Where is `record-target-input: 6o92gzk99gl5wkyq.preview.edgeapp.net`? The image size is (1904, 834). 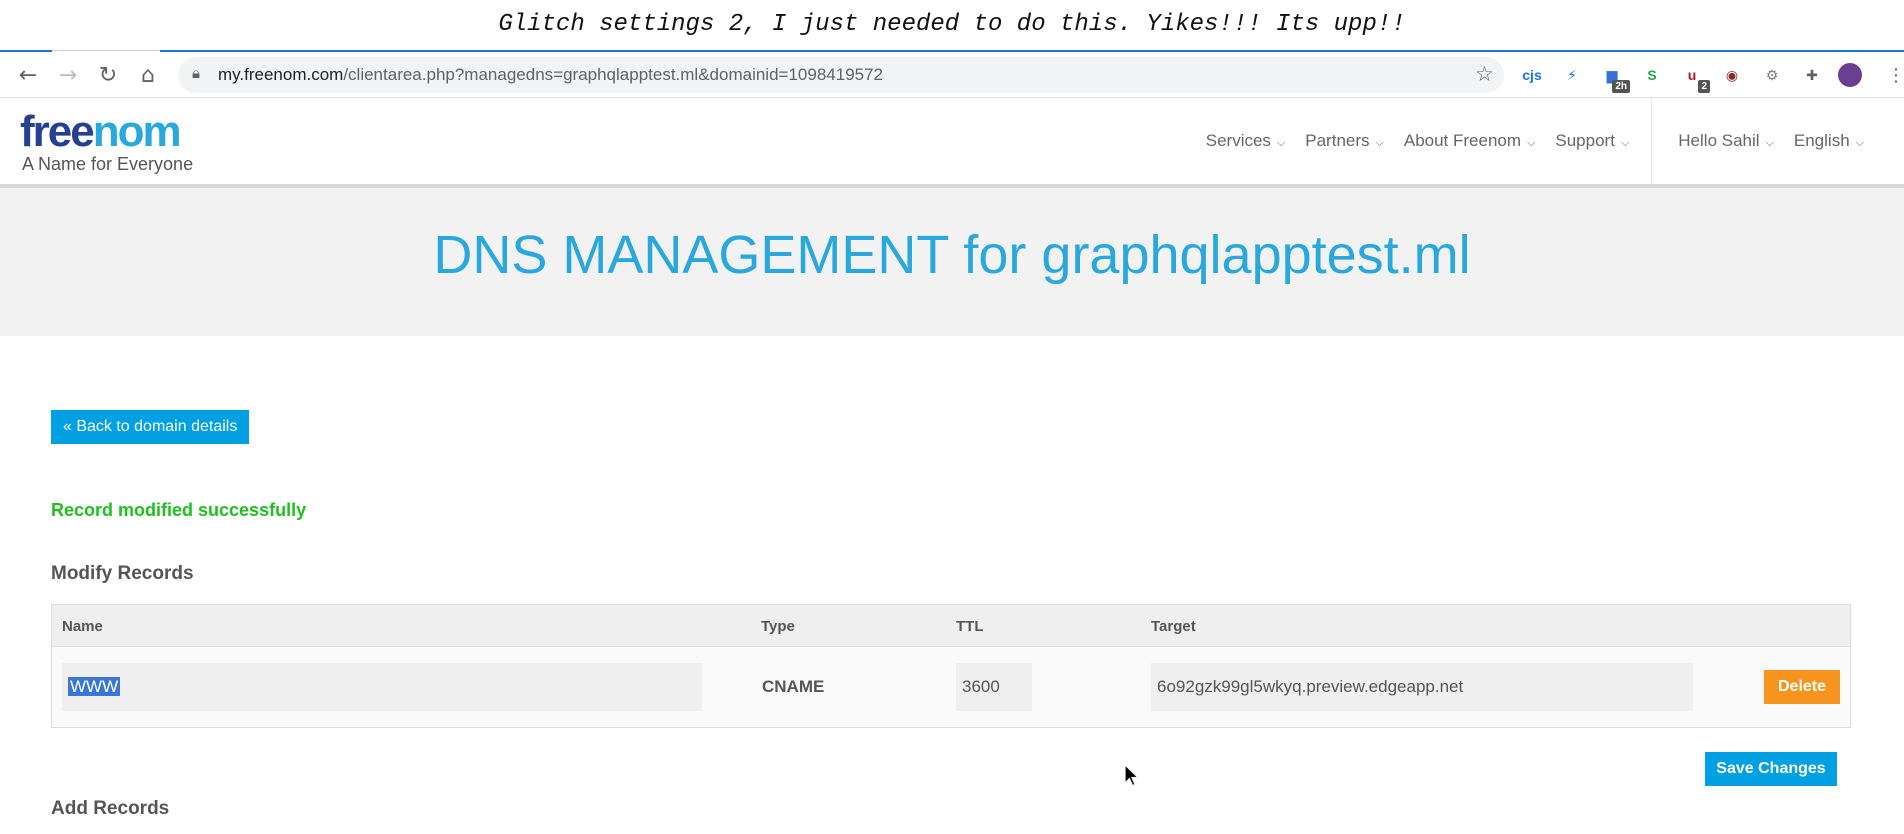 record-target-input: 6o92gzk99gl5wkyq.preview.edgeapp.net is located at coordinates (1422, 687).